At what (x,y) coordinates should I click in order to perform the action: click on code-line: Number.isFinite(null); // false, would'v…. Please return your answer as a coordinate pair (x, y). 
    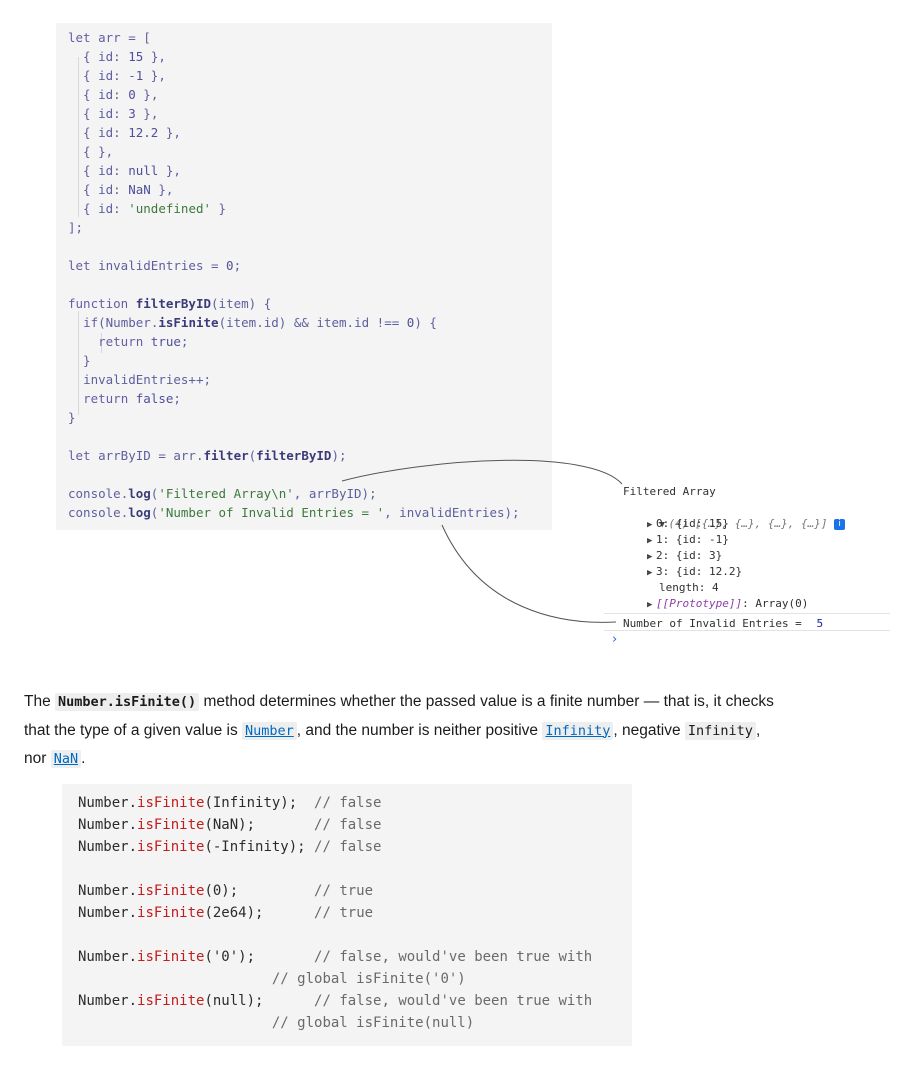
    Looking at the image, I should click on (335, 1001).